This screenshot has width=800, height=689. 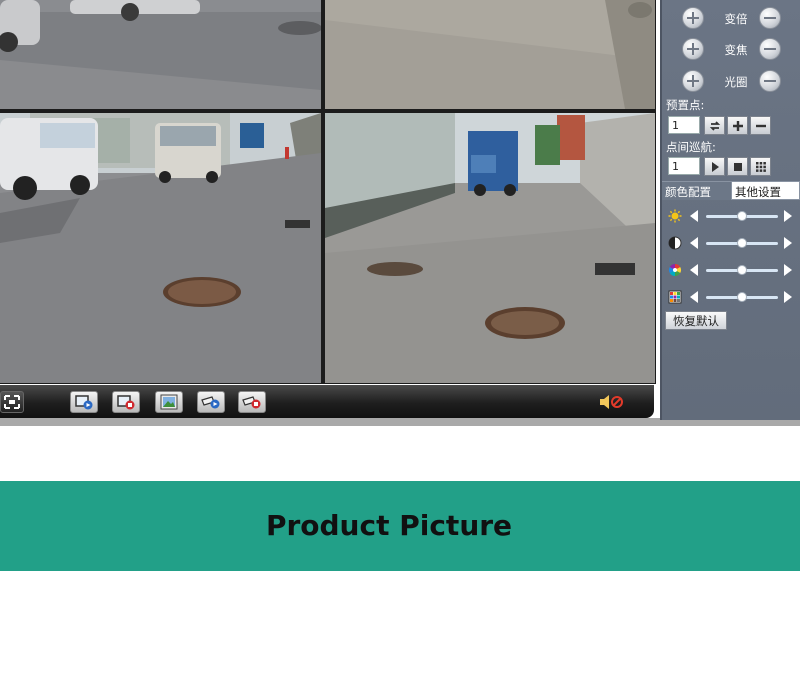 I want to click on brightness-slider-row, so click(x=733, y=216).